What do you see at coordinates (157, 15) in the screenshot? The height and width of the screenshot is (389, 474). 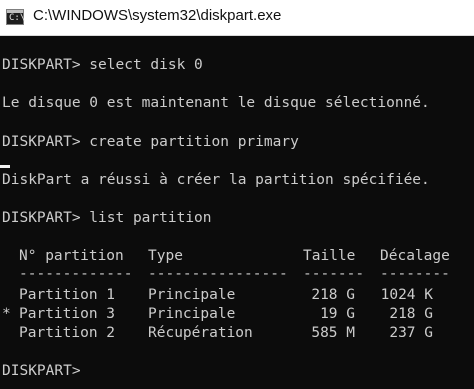 I see `window-title: C:\WINDOWS\system32\diskpart.exe` at bounding box center [157, 15].